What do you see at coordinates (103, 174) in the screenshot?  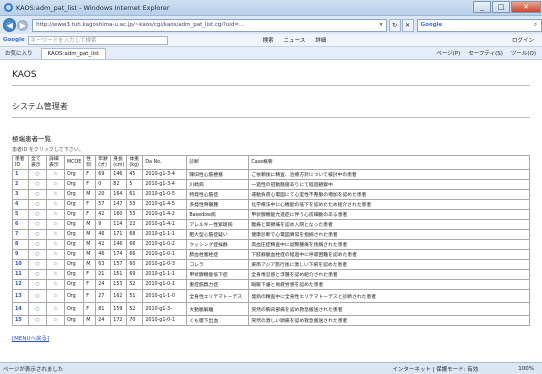 I see `age-cell: 69` at bounding box center [103, 174].